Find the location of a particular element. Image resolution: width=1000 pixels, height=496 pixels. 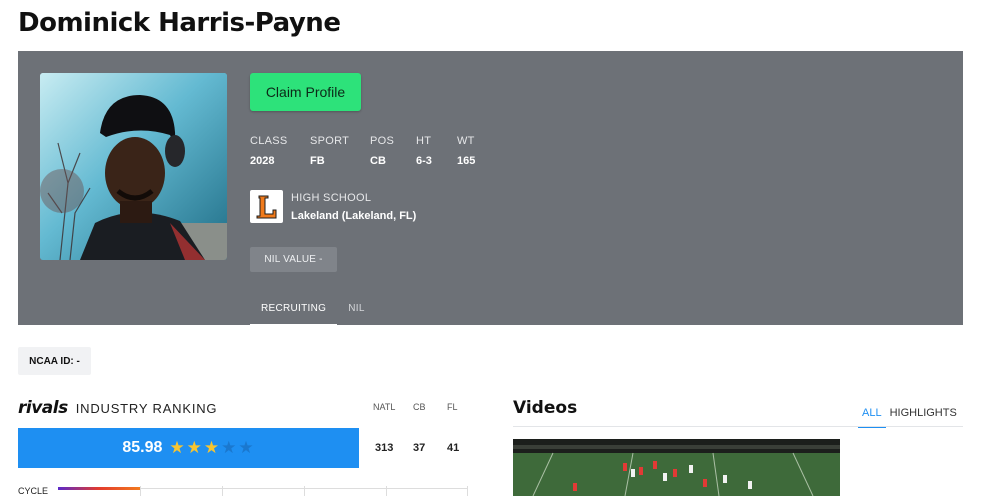

rank-fl-value: 41 is located at coordinates (453, 448).